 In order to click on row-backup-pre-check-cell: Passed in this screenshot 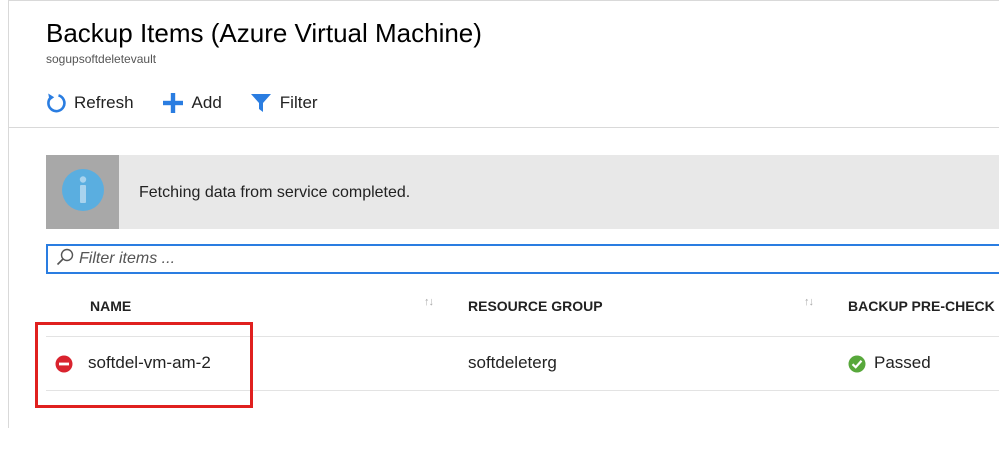, I will do `click(902, 362)`.